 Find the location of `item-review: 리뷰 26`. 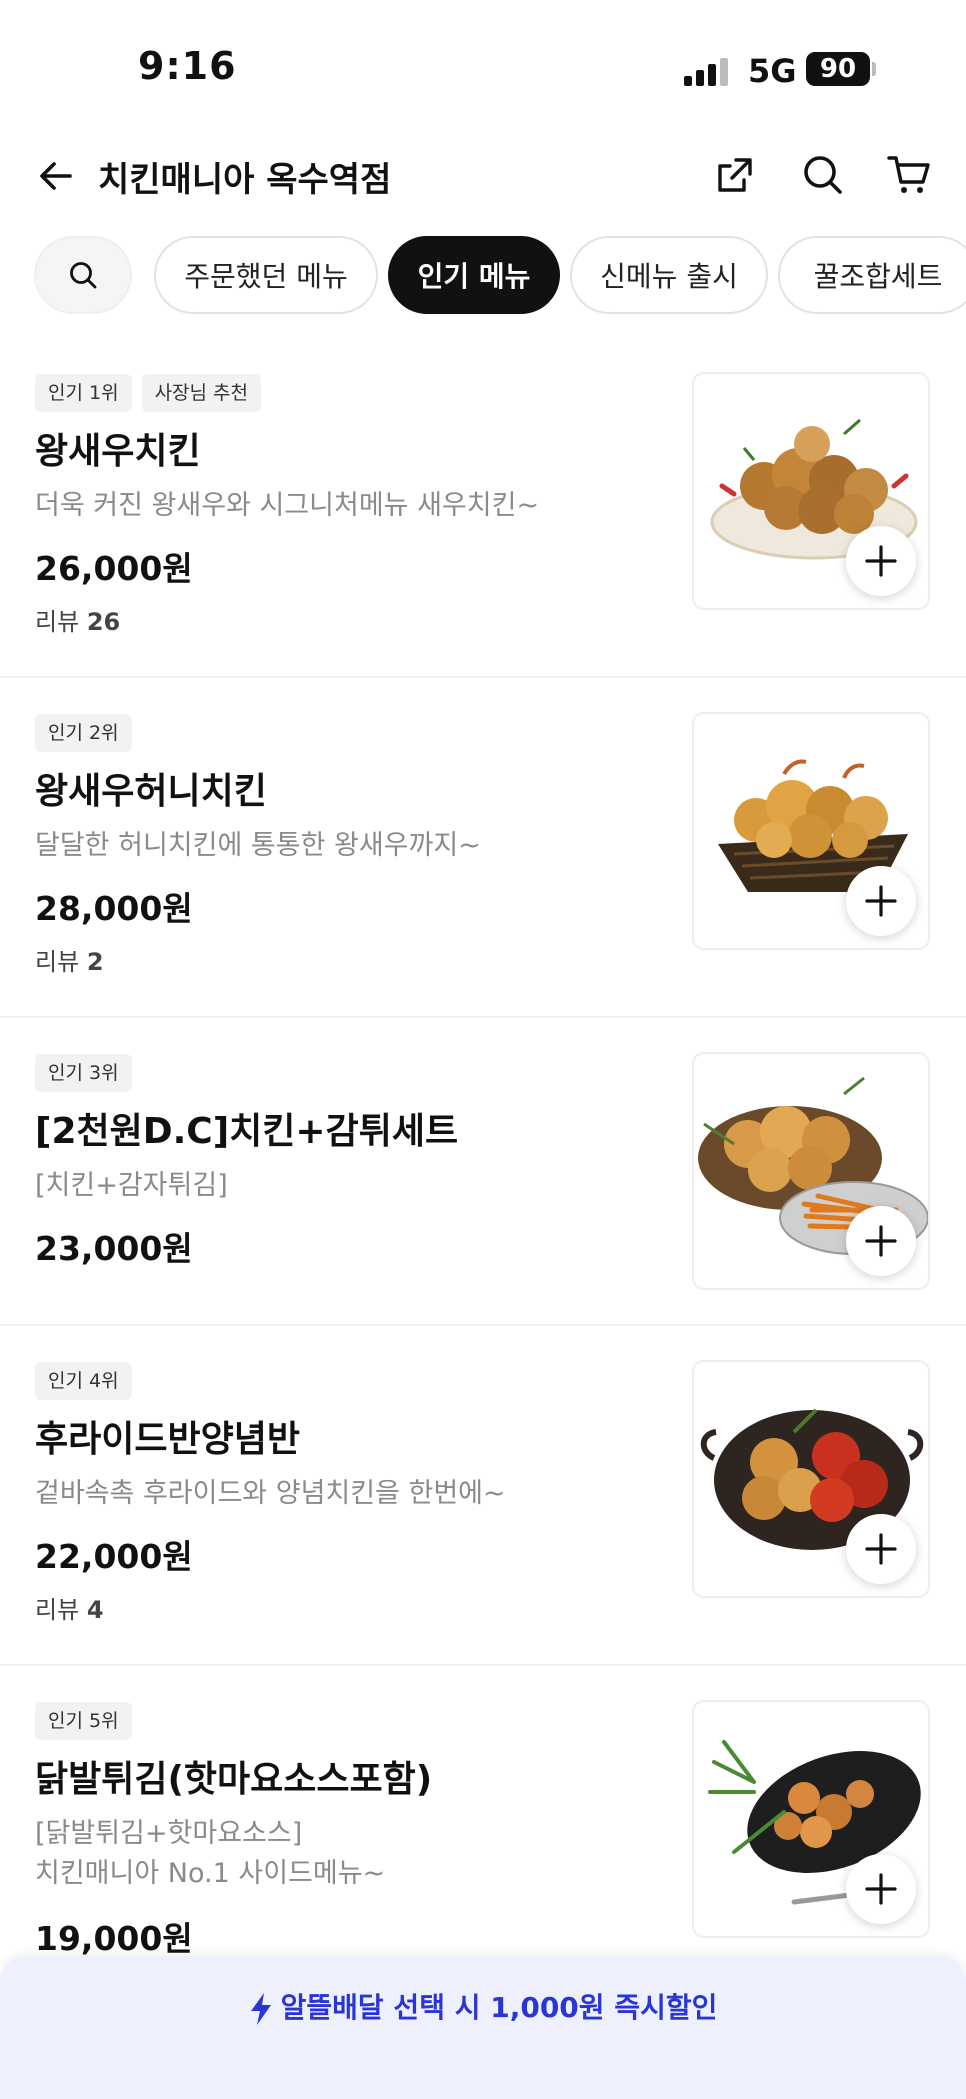

item-review: 리뷰 26 is located at coordinates (77, 619).